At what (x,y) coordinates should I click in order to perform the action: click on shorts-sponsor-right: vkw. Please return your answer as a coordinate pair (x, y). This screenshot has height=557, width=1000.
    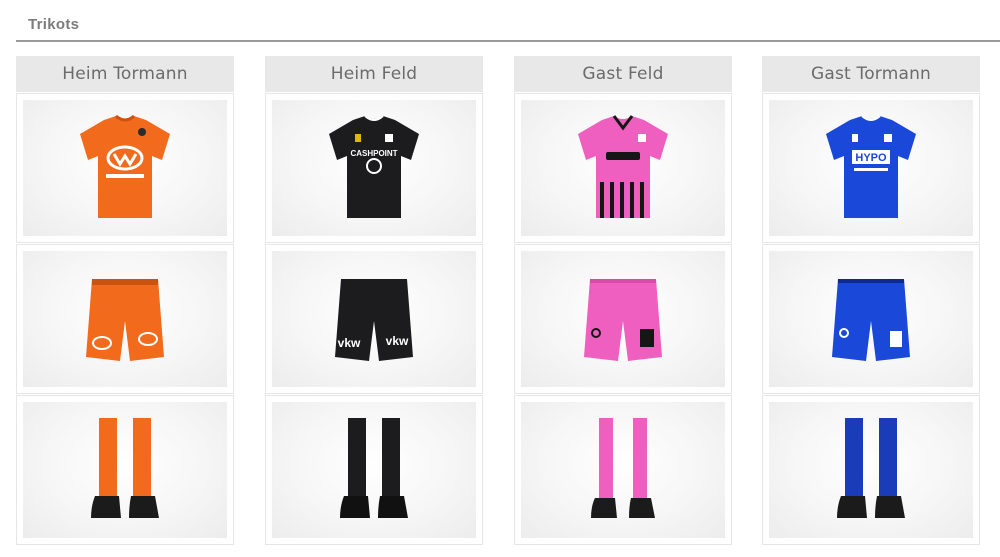
    Looking at the image, I should click on (397, 341).